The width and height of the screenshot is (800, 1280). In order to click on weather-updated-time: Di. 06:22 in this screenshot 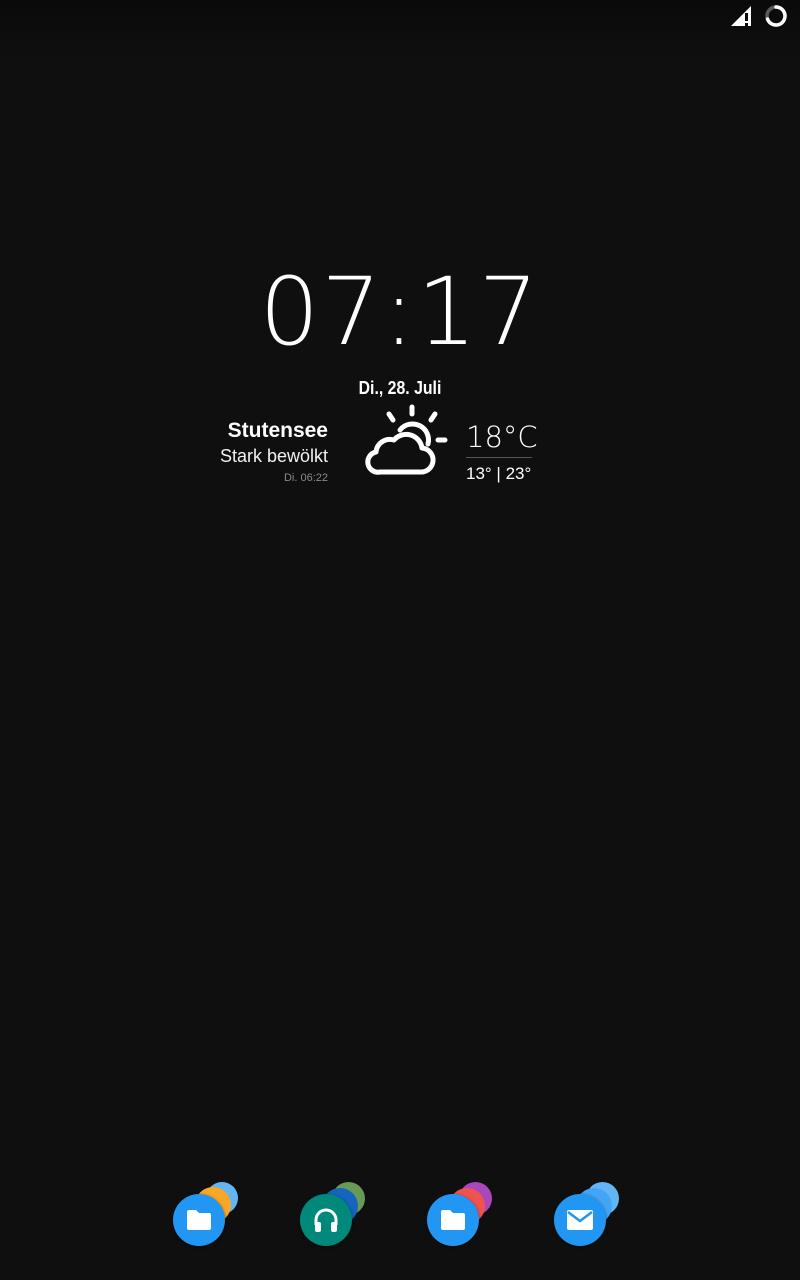, I will do `click(305, 478)`.